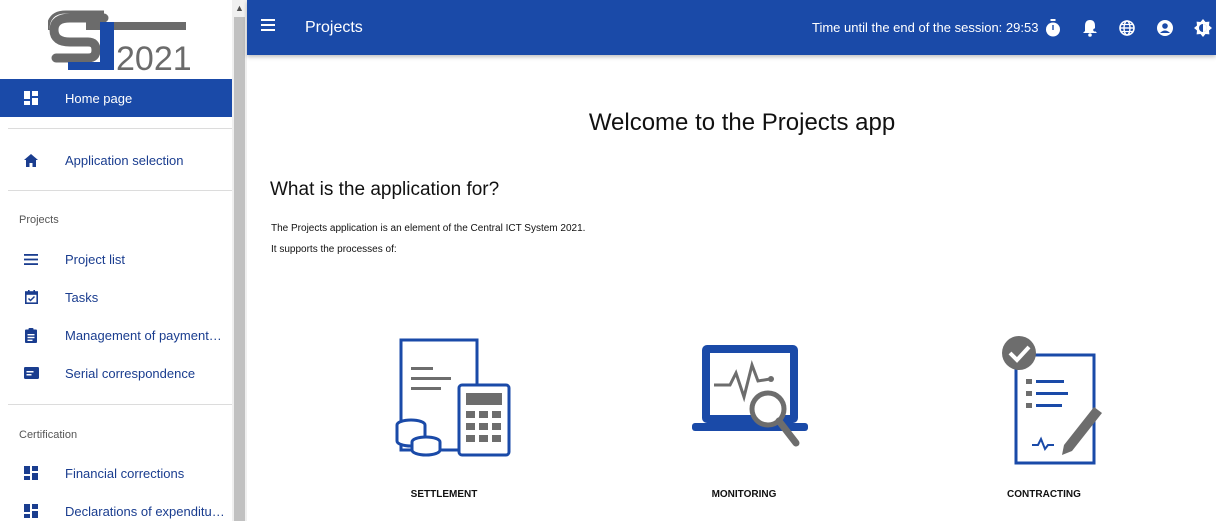 The image size is (1216, 521). What do you see at coordinates (48, 435) in the screenshot?
I see `section-title-certification: Certification` at bounding box center [48, 435].